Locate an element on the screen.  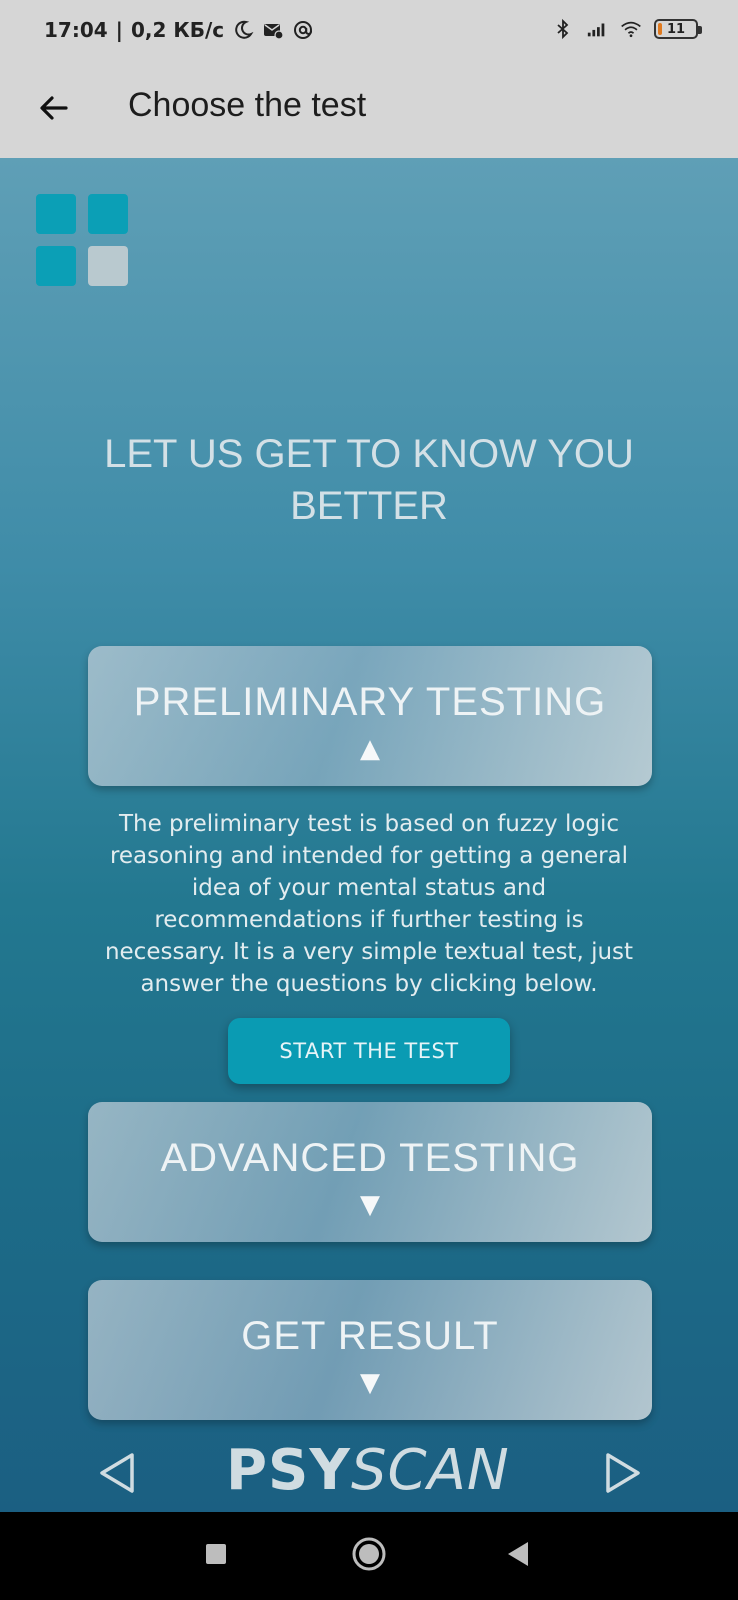
brand-part-italic: SCAN is located at coordinates (430, 1470).